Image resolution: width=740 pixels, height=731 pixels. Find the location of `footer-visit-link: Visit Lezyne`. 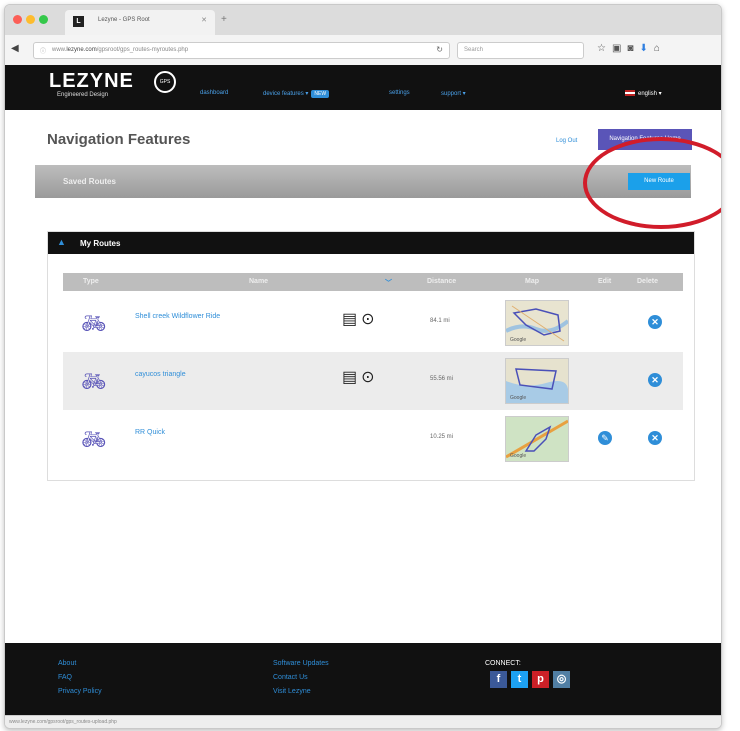

footer-visit-link: Visit Lezyne is located at coordinates (292, 691).